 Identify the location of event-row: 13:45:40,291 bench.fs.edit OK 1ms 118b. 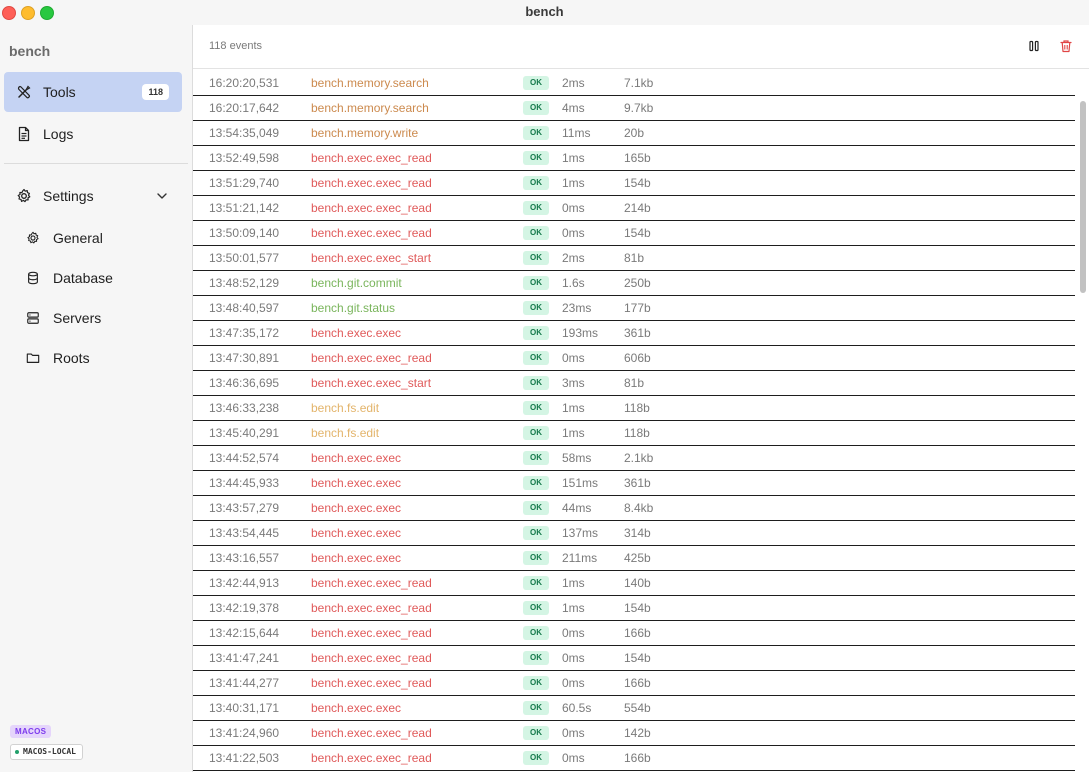
(634, 433).